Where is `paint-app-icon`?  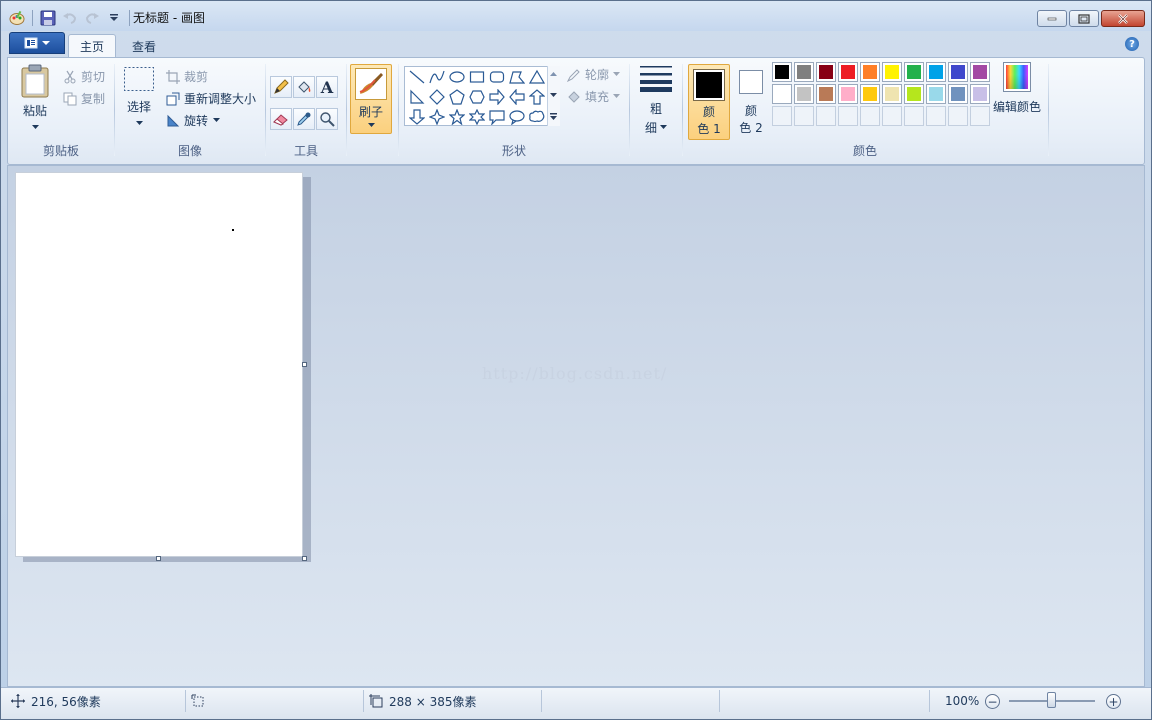
paint-app-icon is located at coordinates (17, 18).